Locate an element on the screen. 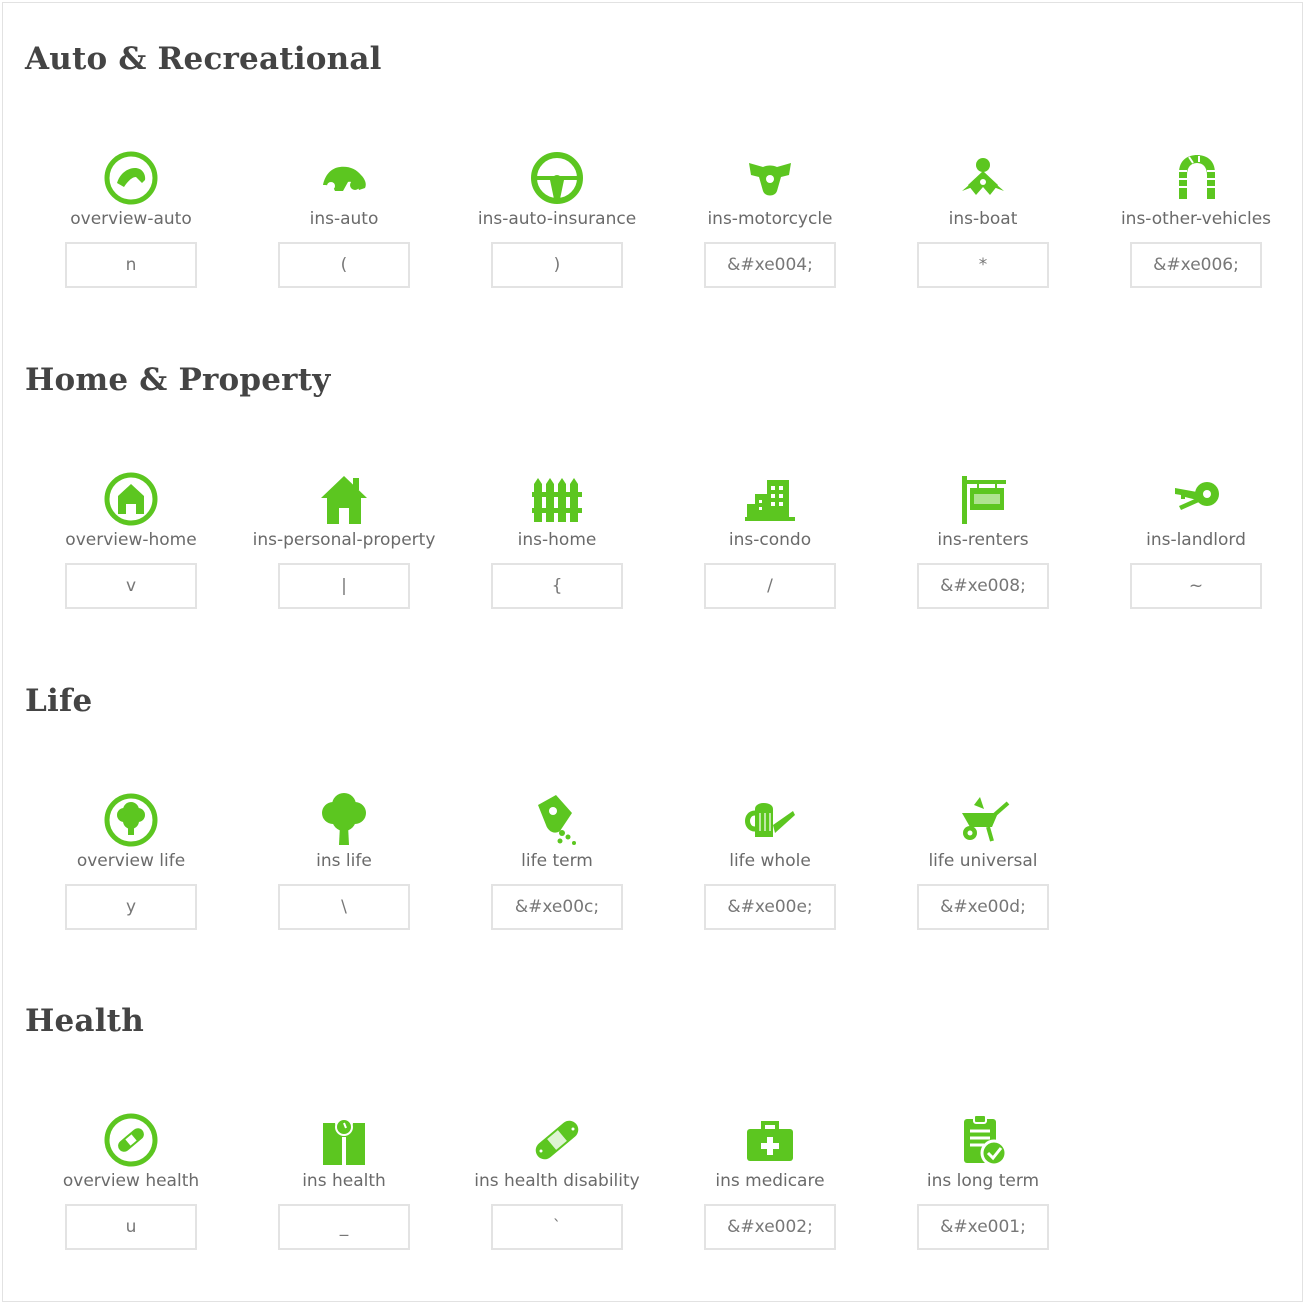 This screenshot has height=1307, width=1307. glyph-cell: ins-auto-insurance ) is located at coordinates (557, 224).